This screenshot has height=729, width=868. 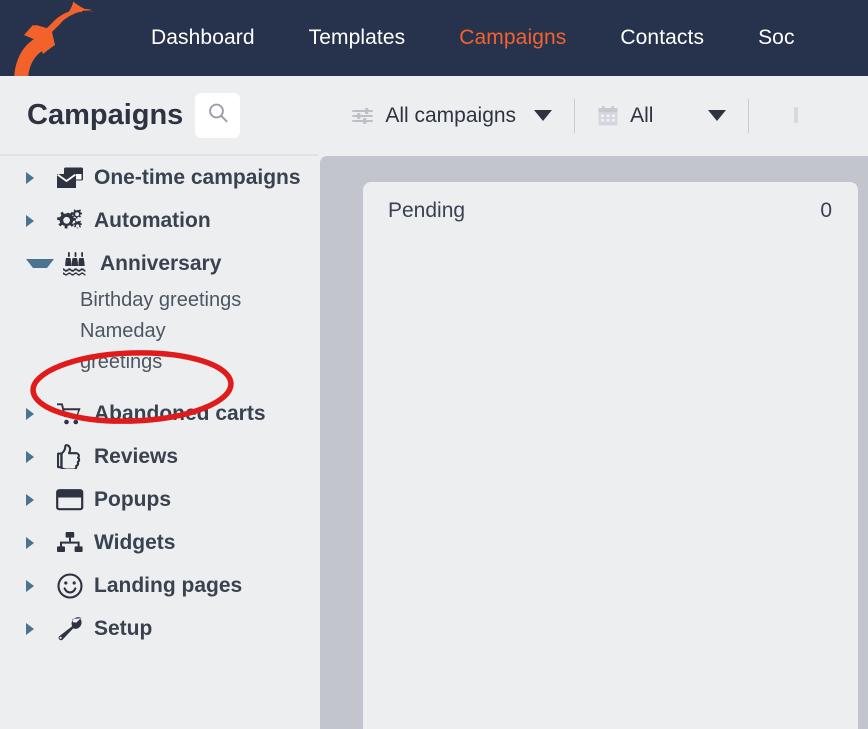 I want to click on sidebar-item-abandoned-carts: Abandoned carts, so click(x=160, y=413).